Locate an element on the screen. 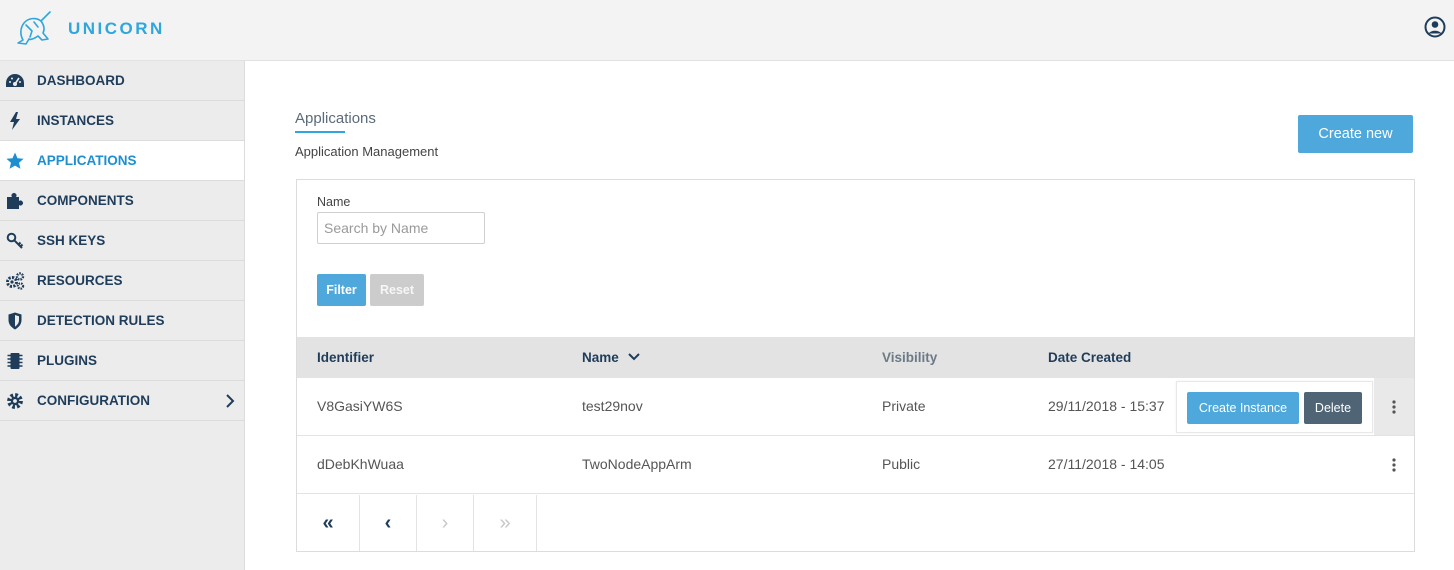 This screenshot has width=1454, height=570. sidebar-item-resources: RESOURCES is located at coordinates (122, 281).